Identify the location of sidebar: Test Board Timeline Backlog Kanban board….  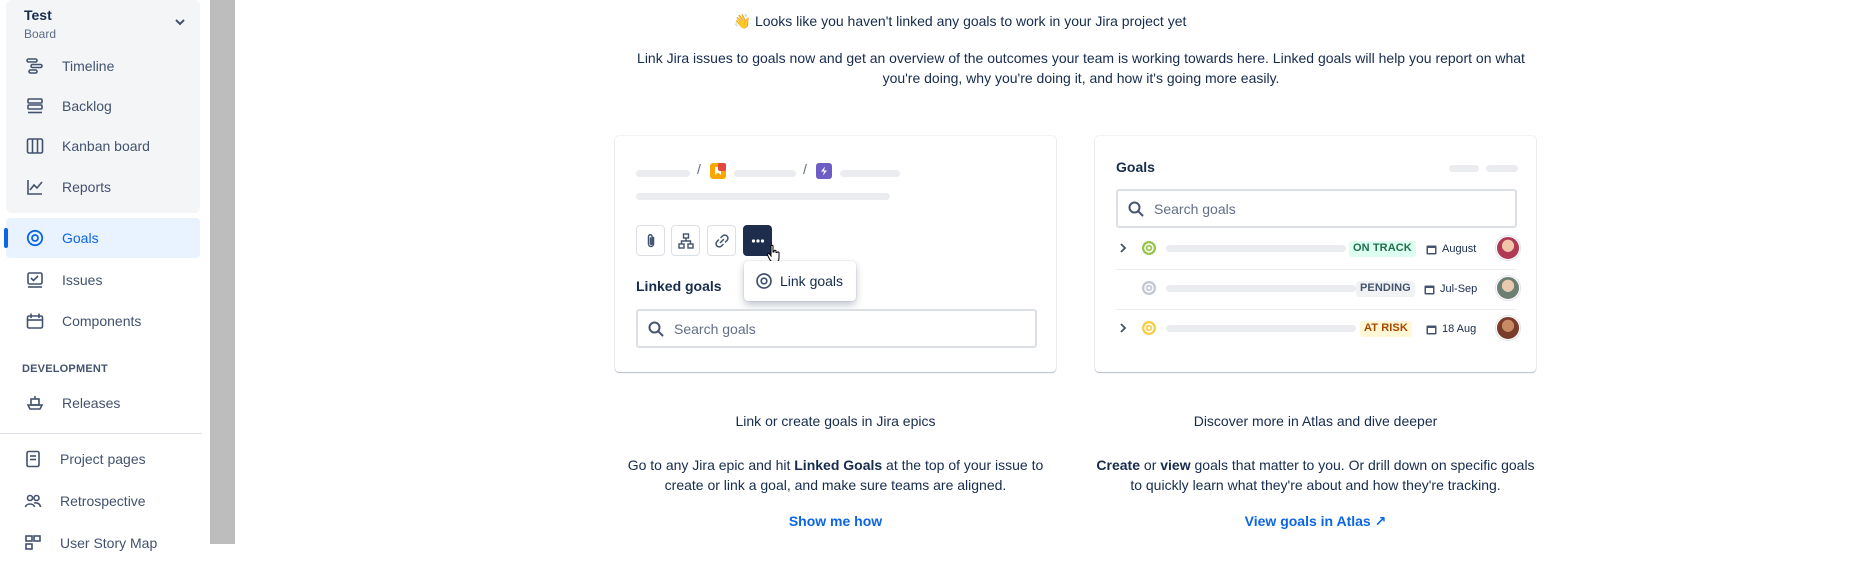
(105, 275).